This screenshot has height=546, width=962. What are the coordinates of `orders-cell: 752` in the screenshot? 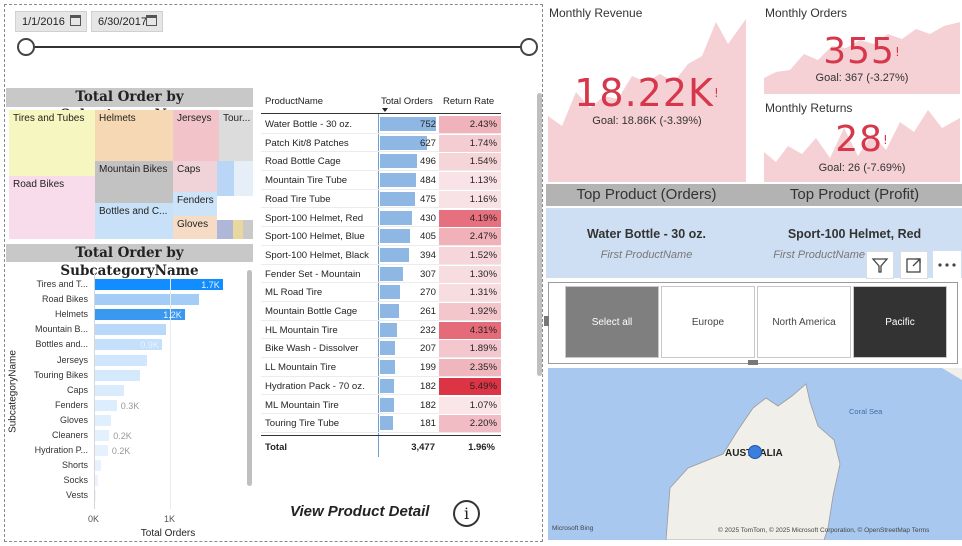 It's located at (427, 124).